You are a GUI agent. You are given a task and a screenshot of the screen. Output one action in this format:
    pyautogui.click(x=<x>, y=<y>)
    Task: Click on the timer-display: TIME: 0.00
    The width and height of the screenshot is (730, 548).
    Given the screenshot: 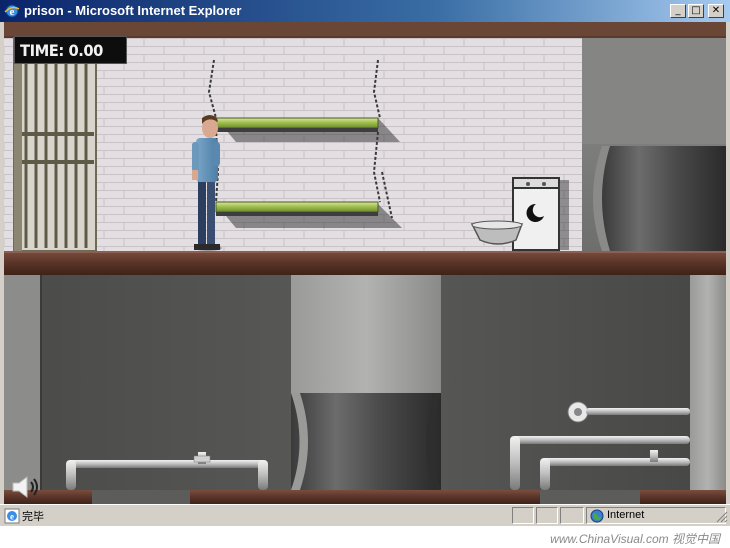 What is the action you would take?
    pyautogui.click(x=70, y=50)
    